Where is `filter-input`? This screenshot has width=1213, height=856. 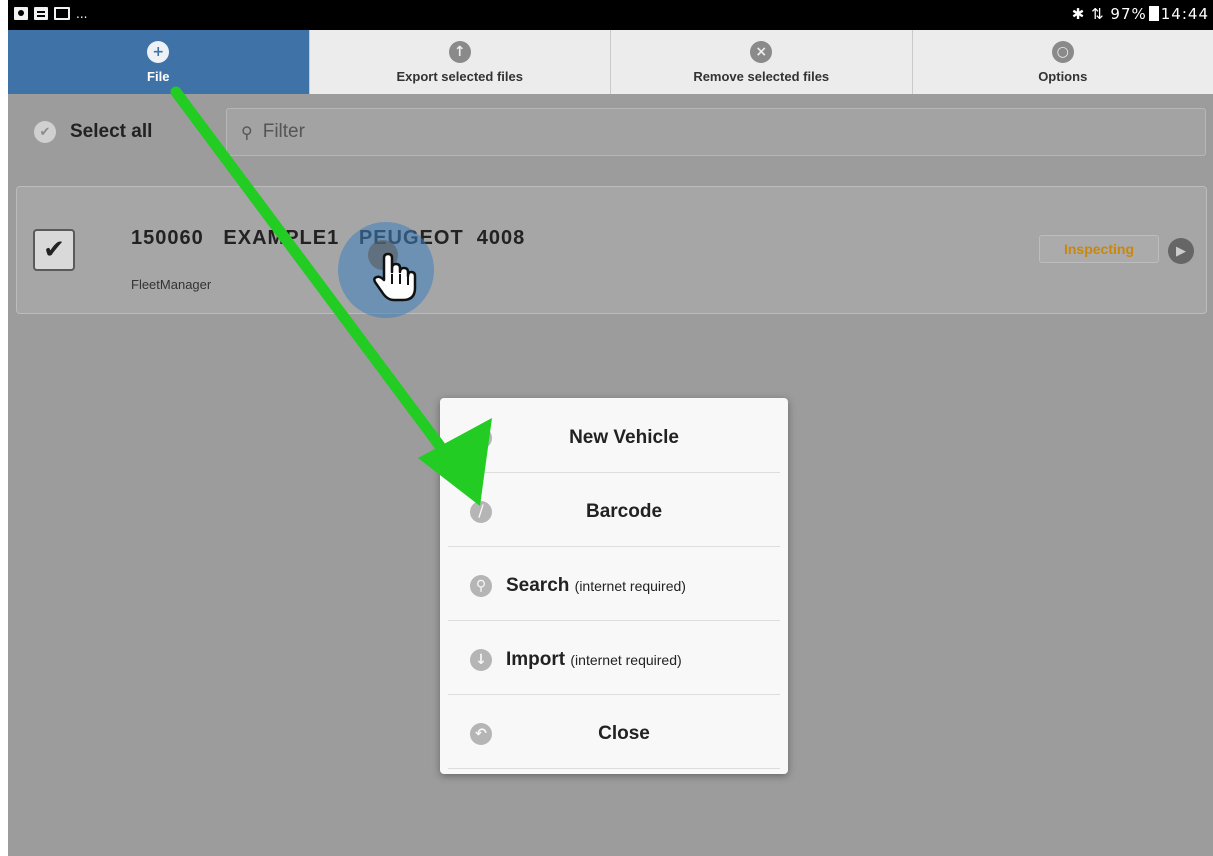 filter-input is located at coordinates (712, 132).